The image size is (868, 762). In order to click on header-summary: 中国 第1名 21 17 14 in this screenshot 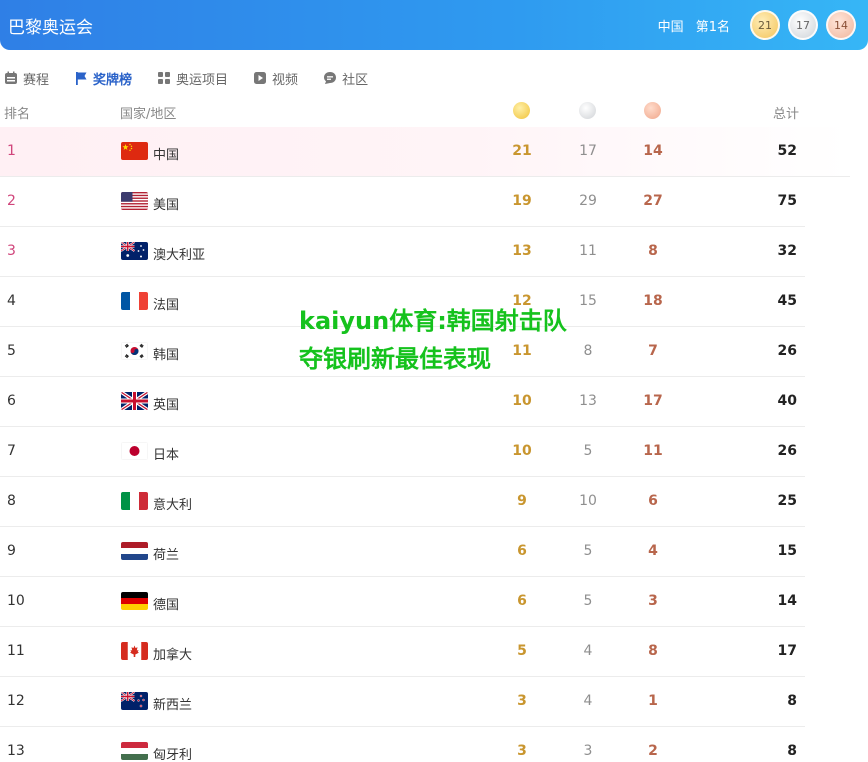, I will do `click(757, 25)`.